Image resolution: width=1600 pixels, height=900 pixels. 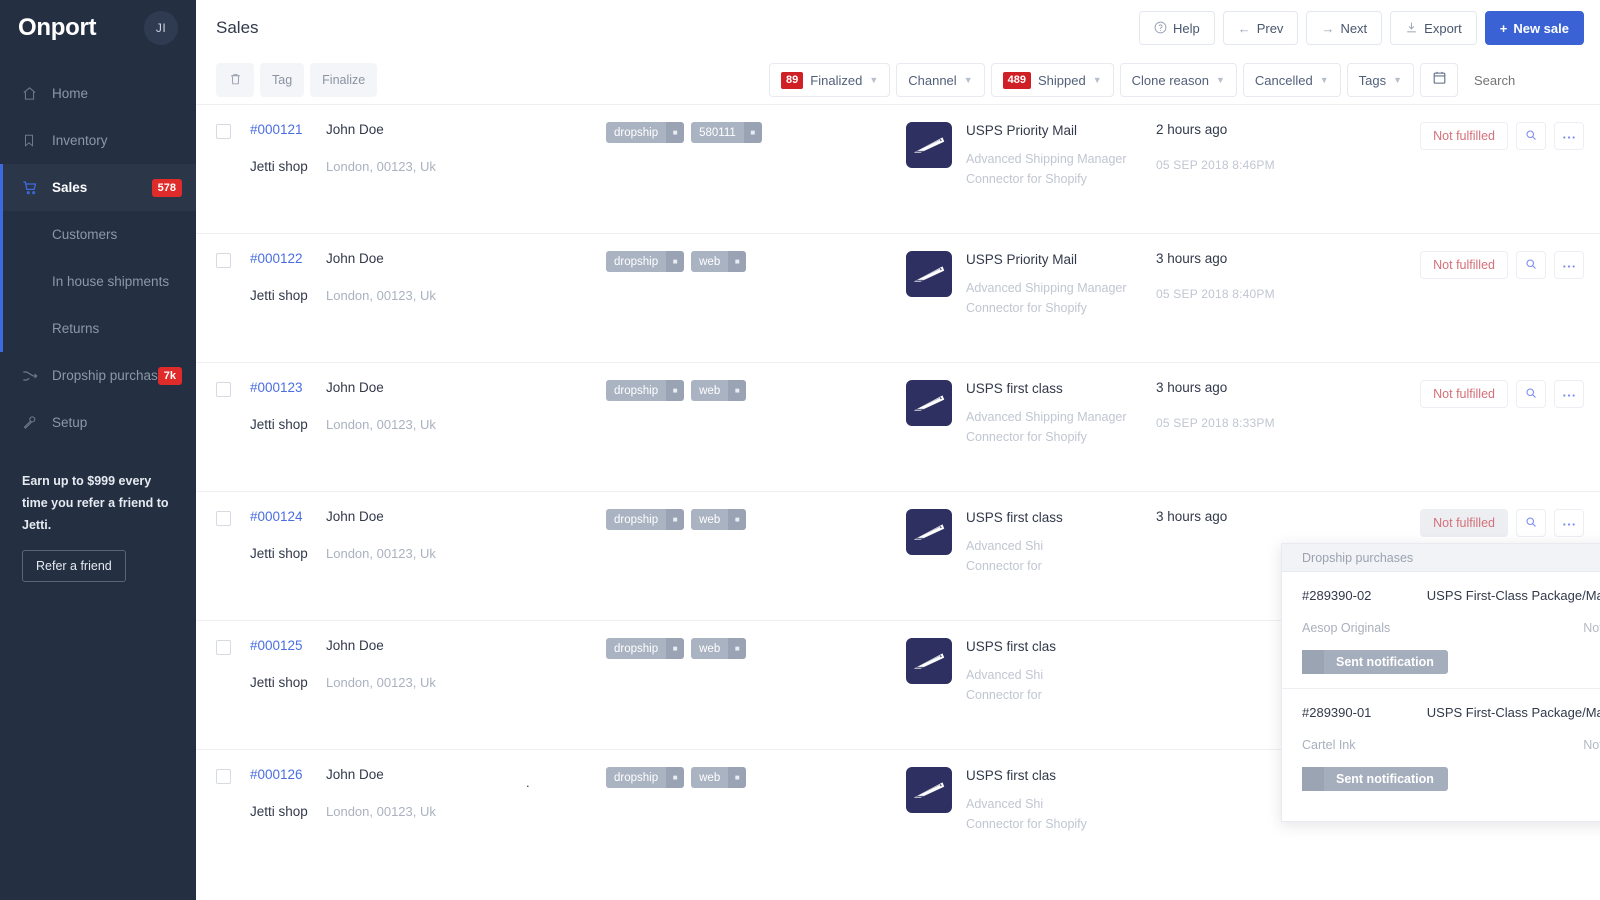 I want to click on new-sale-button: + New sale, so click(x=1534, y=28).